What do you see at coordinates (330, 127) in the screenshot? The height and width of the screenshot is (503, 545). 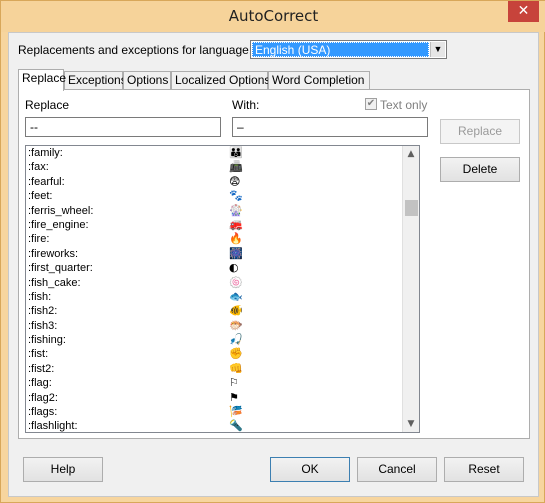 I see `with-input: –` at bounding box center [330, 127].